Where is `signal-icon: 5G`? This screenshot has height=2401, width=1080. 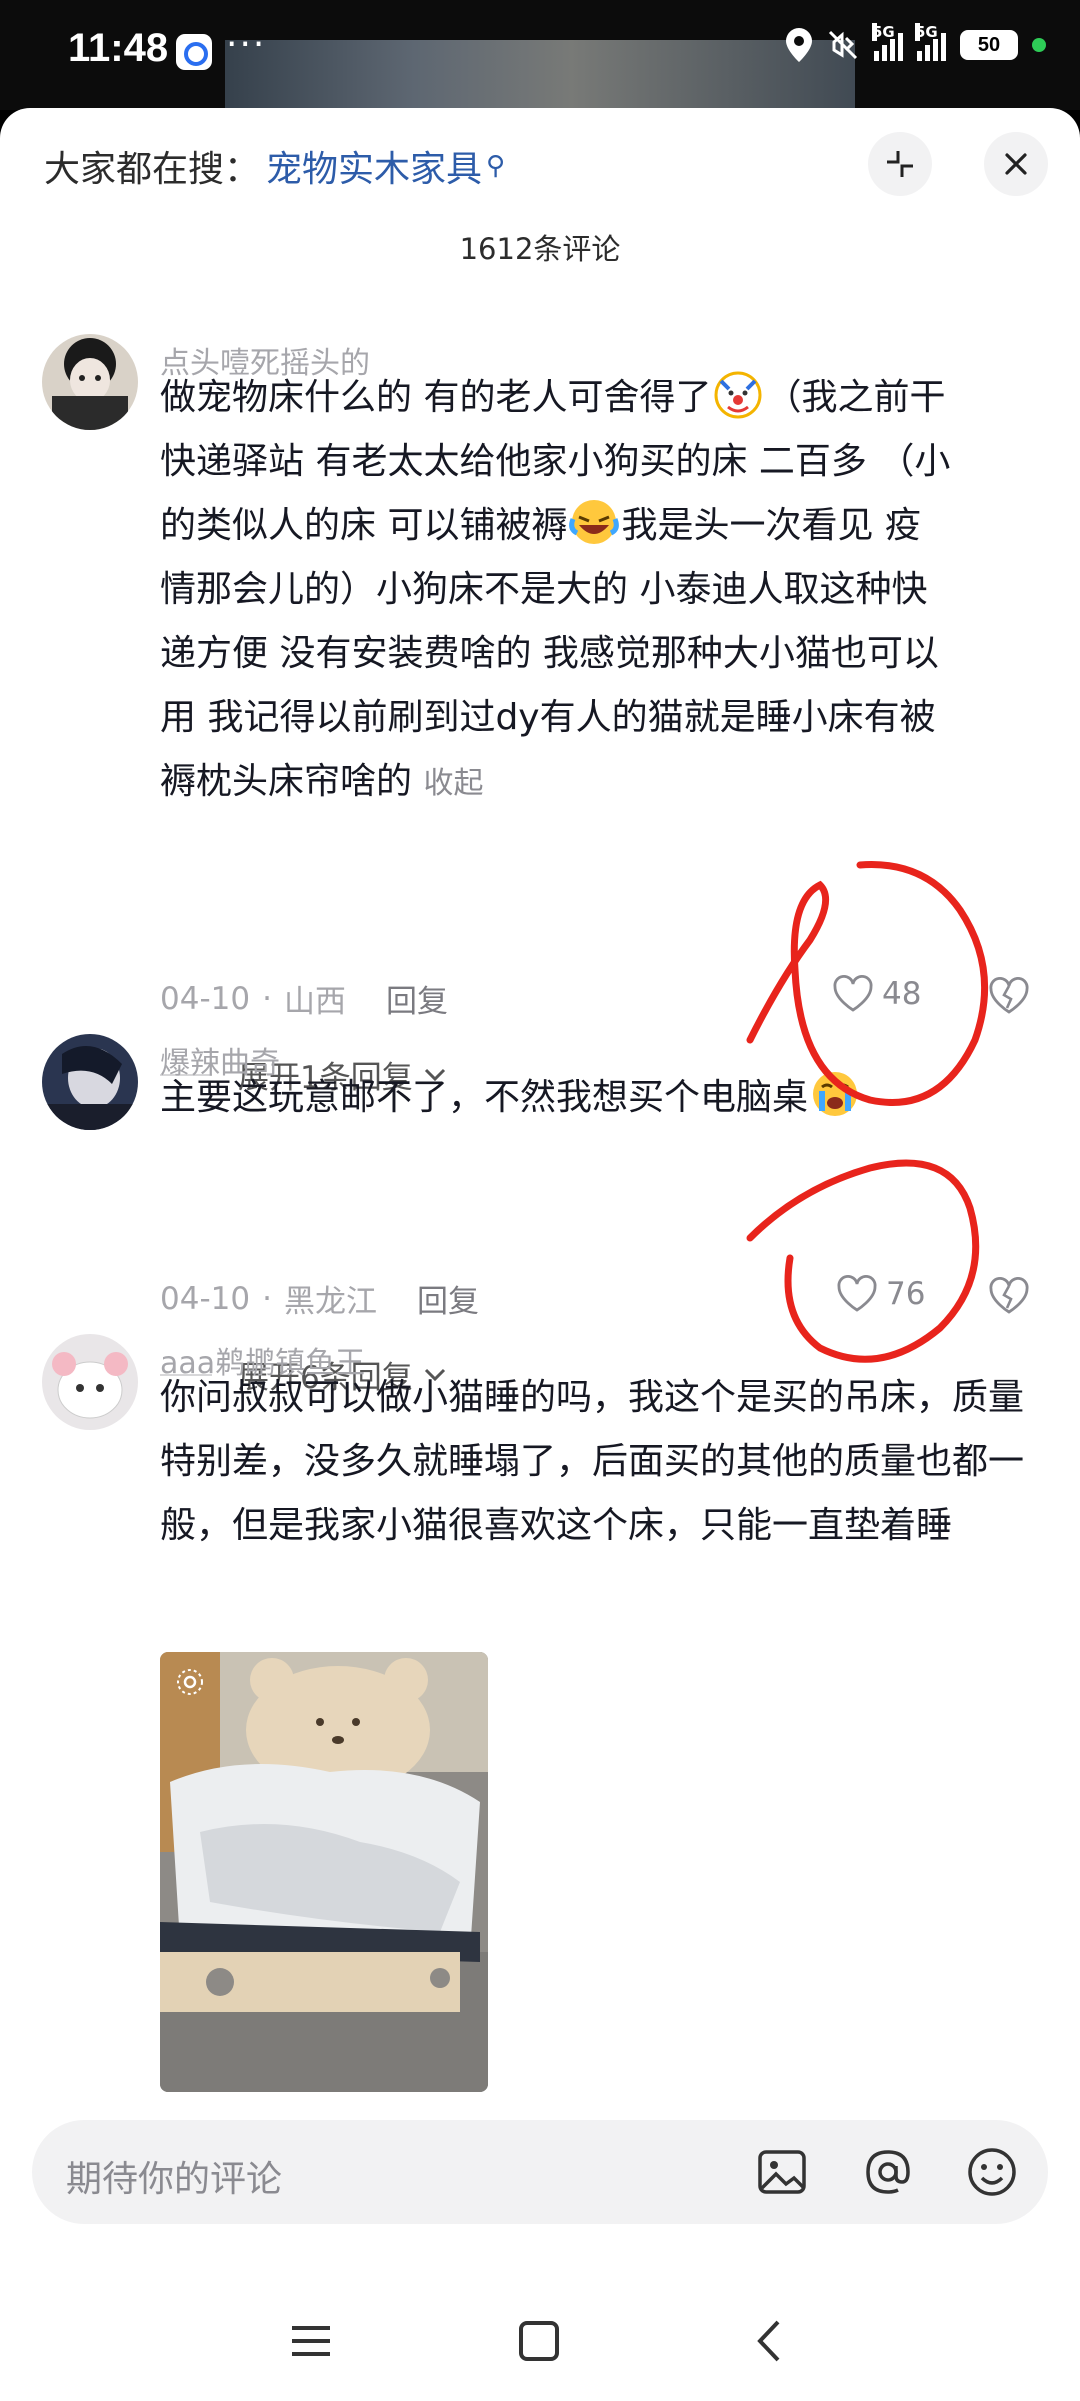
signal-icon: 5G is located at coordinates (887, 42).